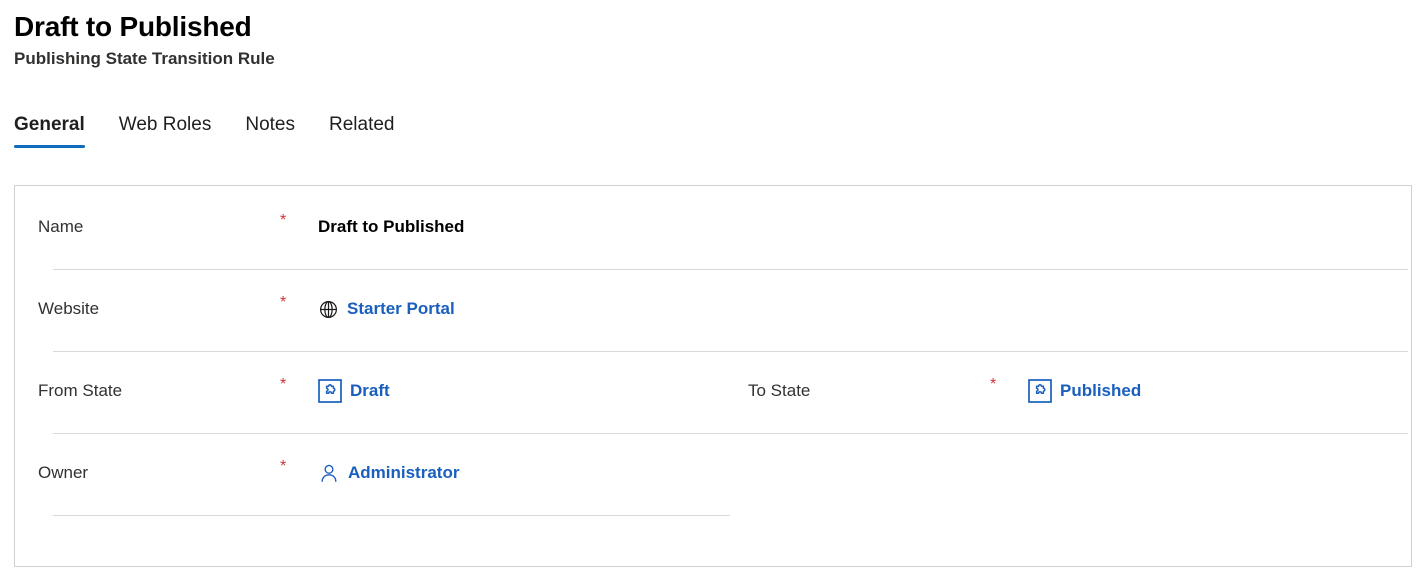 The image size is (1426, 587). I want to click on field-name-label: Name, so click(61, 226).